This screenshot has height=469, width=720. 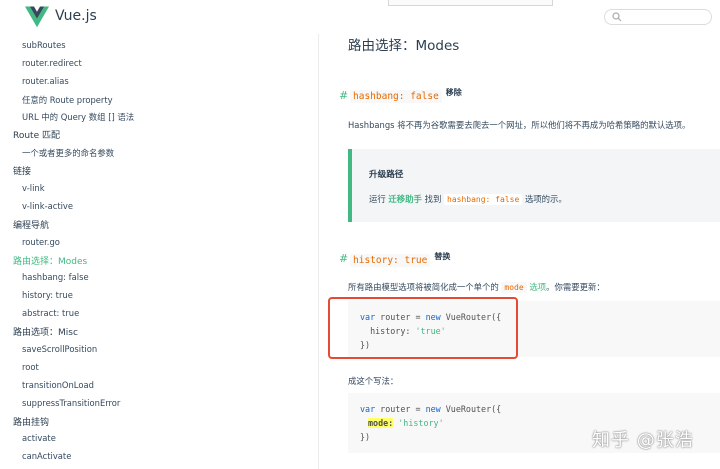 What do you see at coordinates (45, 81) in the screenshot?
I see `sidebar-item-router-alias: router.alias` at bounding box center [45, 81].